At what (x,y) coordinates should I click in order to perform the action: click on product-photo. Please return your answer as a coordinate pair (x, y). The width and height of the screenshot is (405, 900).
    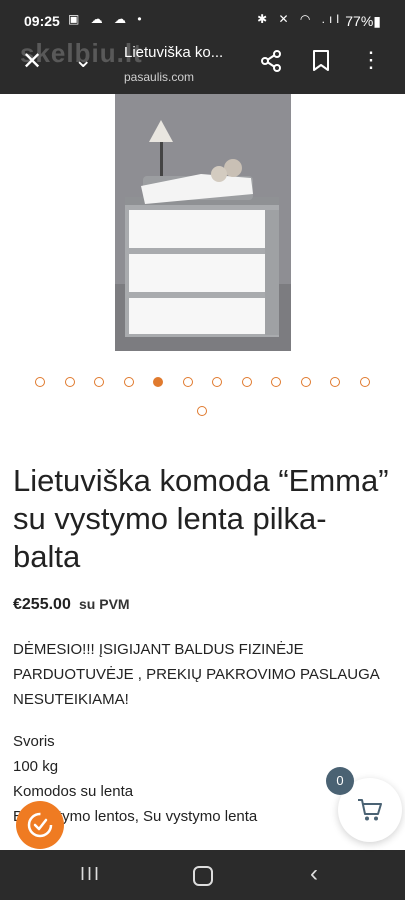
    Looking at the image, I should click on (203, 222).